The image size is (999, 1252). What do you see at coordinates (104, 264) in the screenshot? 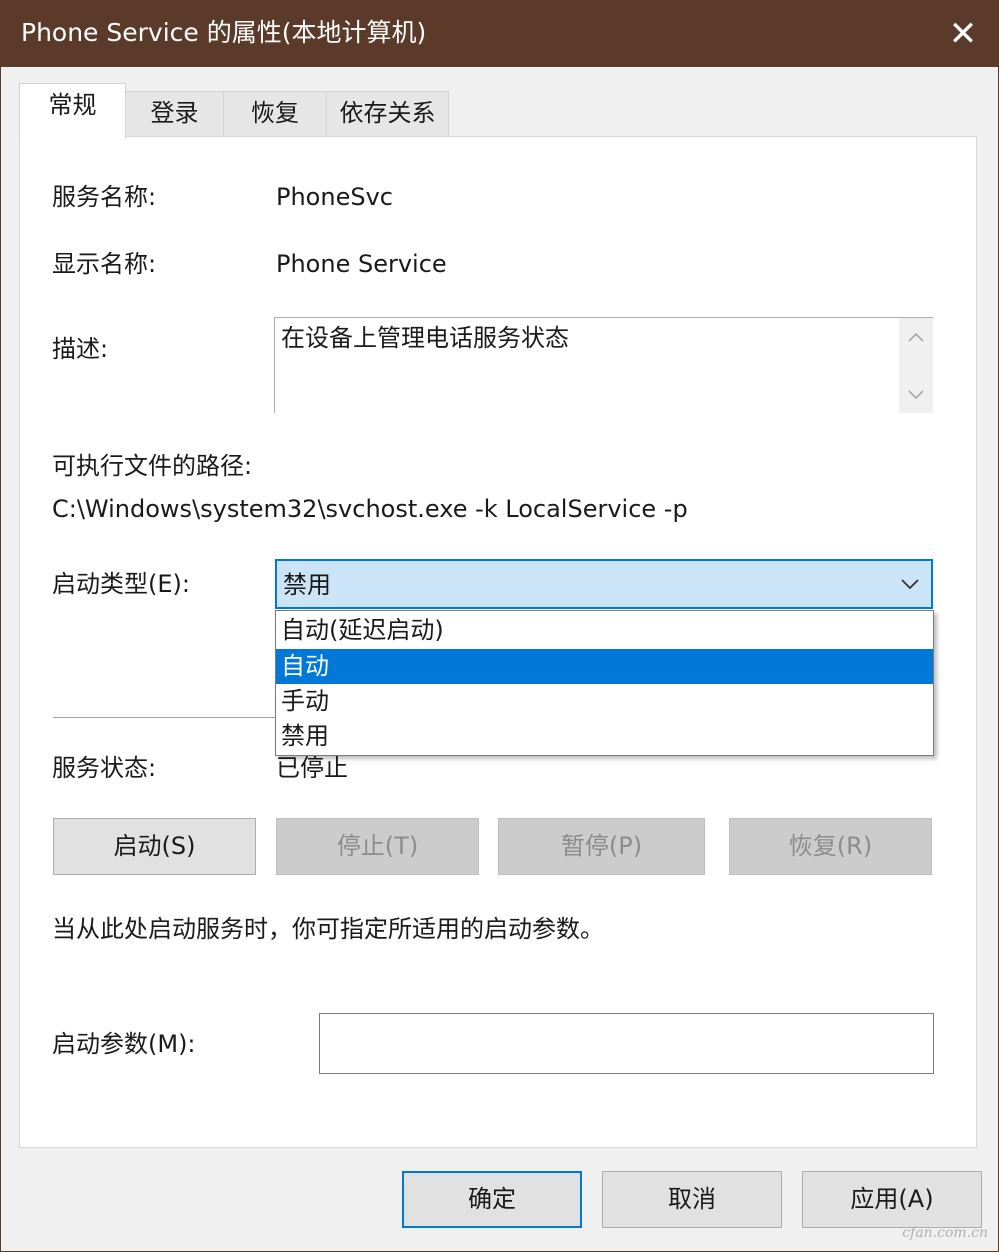
I see `display-name-label: 显示名称:` at bounding box center [104, 264].